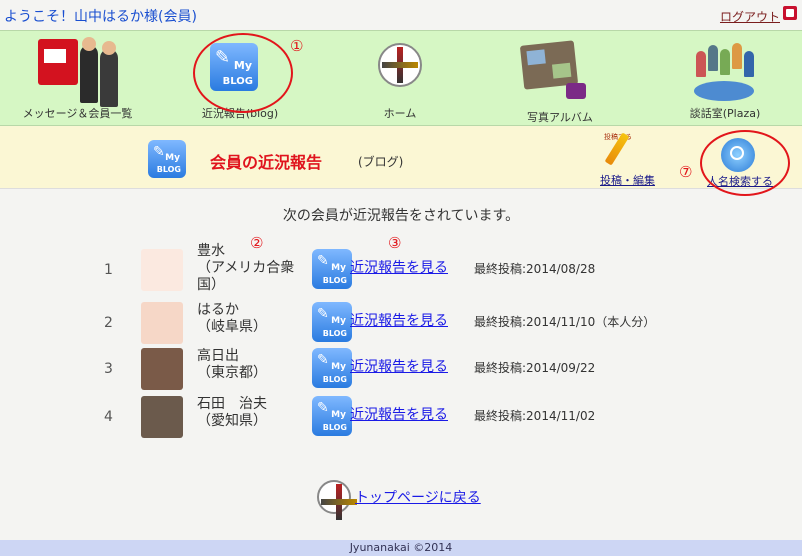 The height and width of the screenshot is (556, 802). Describe the element at coordinates (535, 368) in the screenshot. I see `last-post-date: 最終投稿:2014/09/22` at that location.